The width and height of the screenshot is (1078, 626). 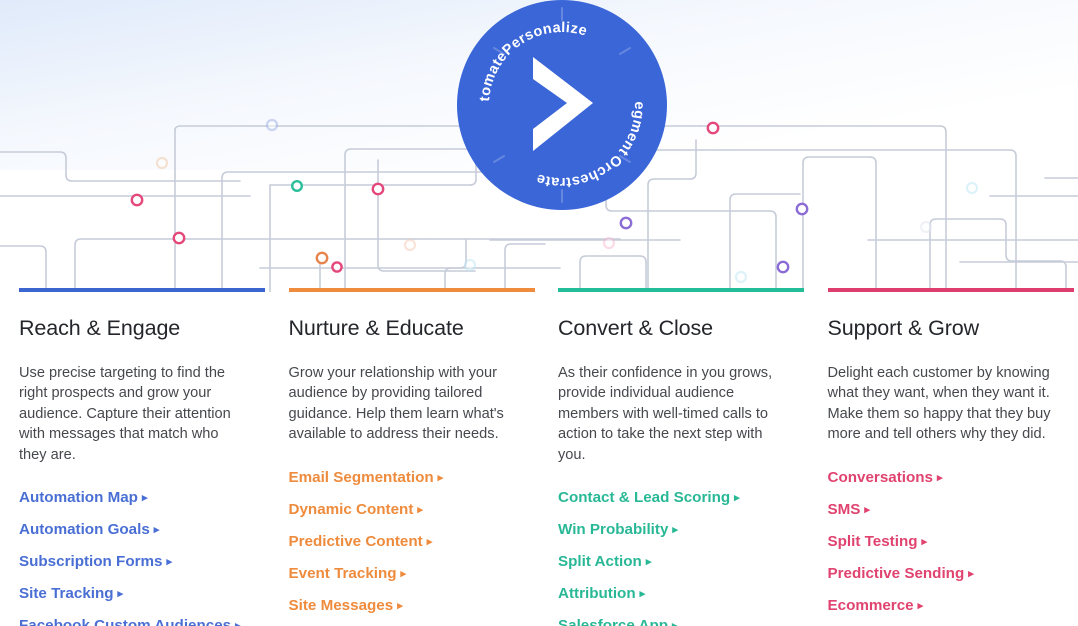 I want to click on list-item: Split Testing ▸, so click(x=940, y=542).